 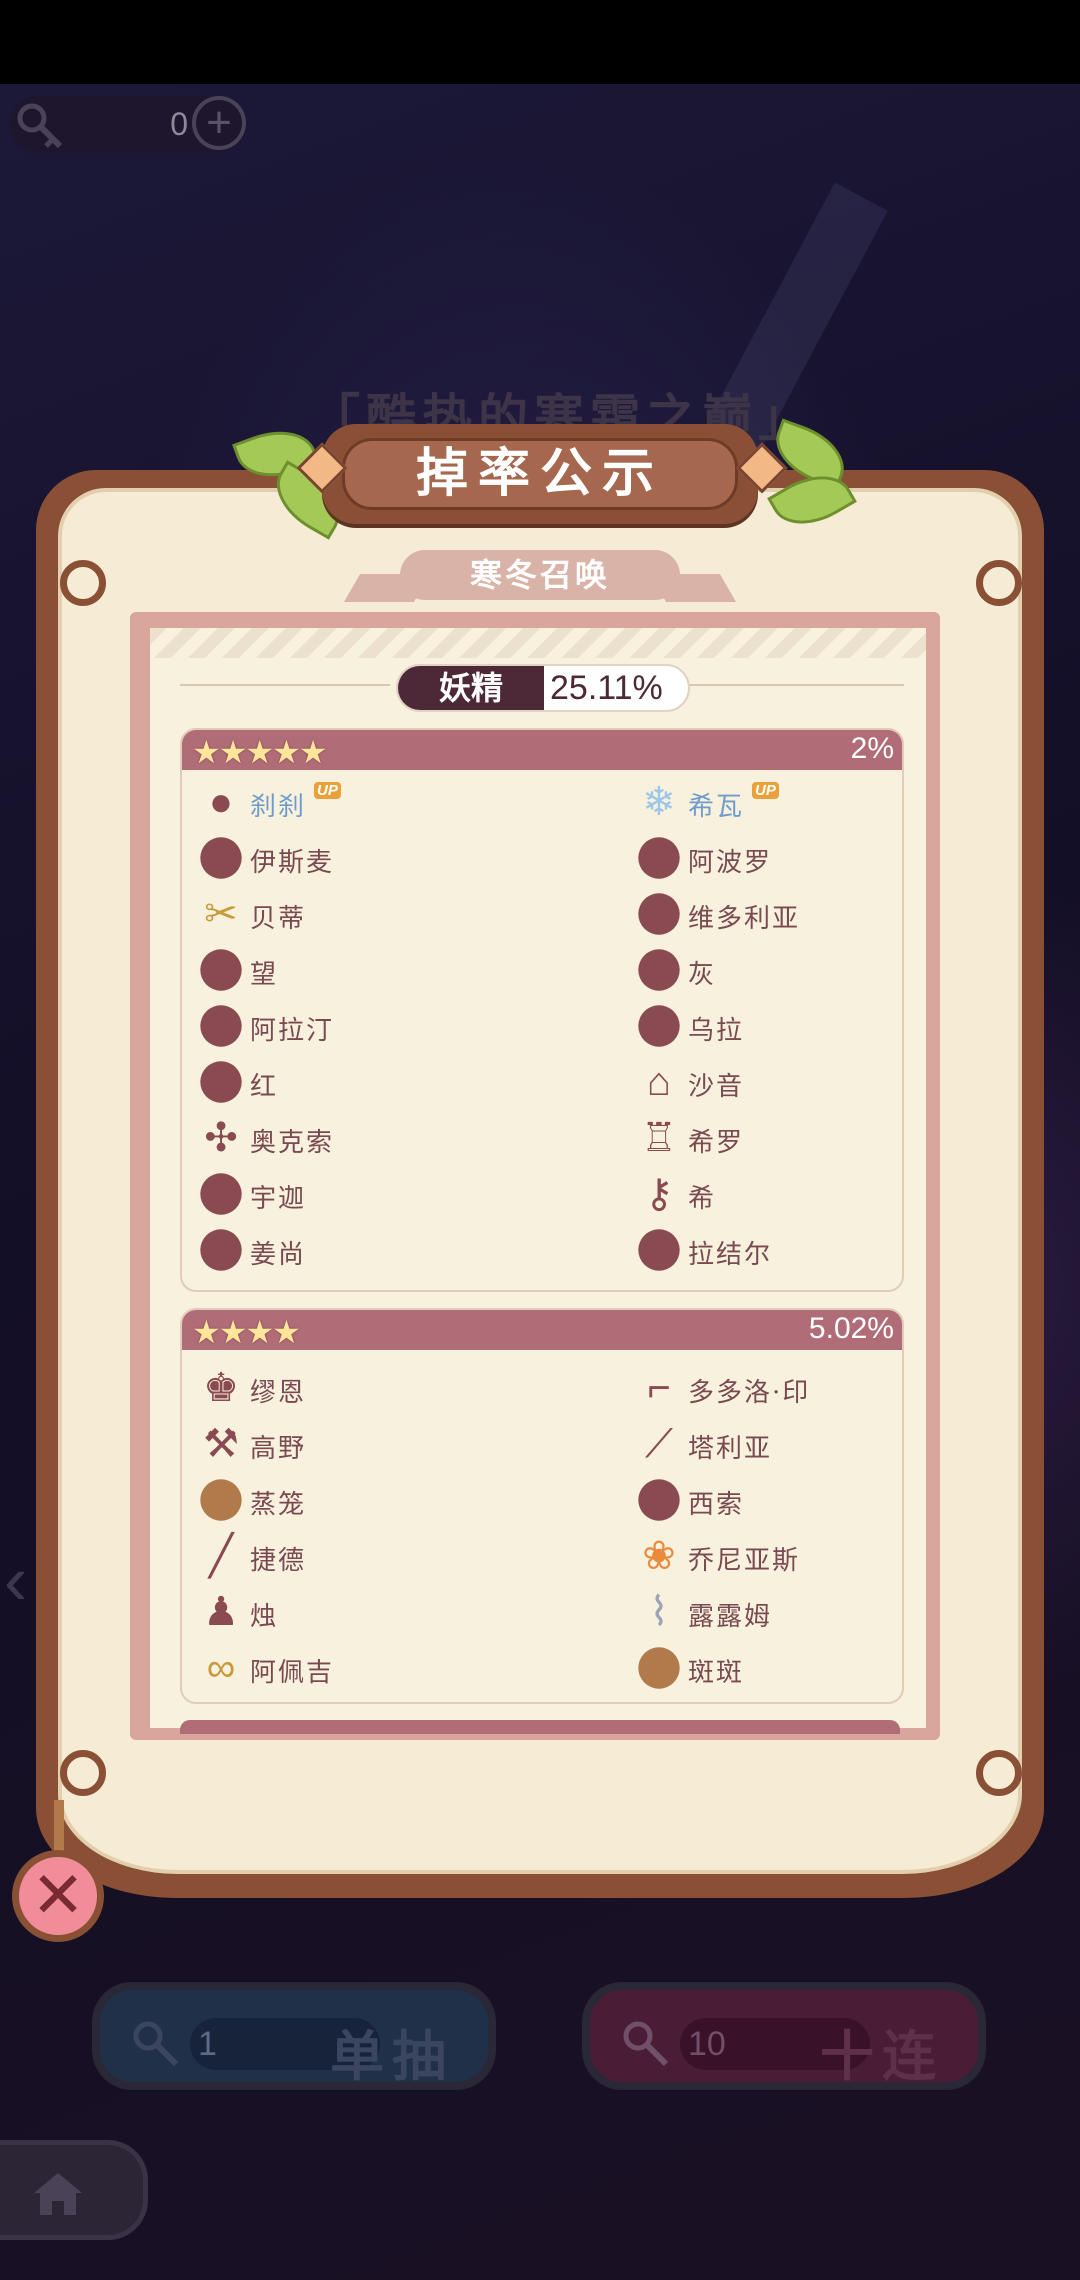 What do you see at coordinates (540, 42) in the screenshot?
I see `status-bar` at bounding box center [540, 42].